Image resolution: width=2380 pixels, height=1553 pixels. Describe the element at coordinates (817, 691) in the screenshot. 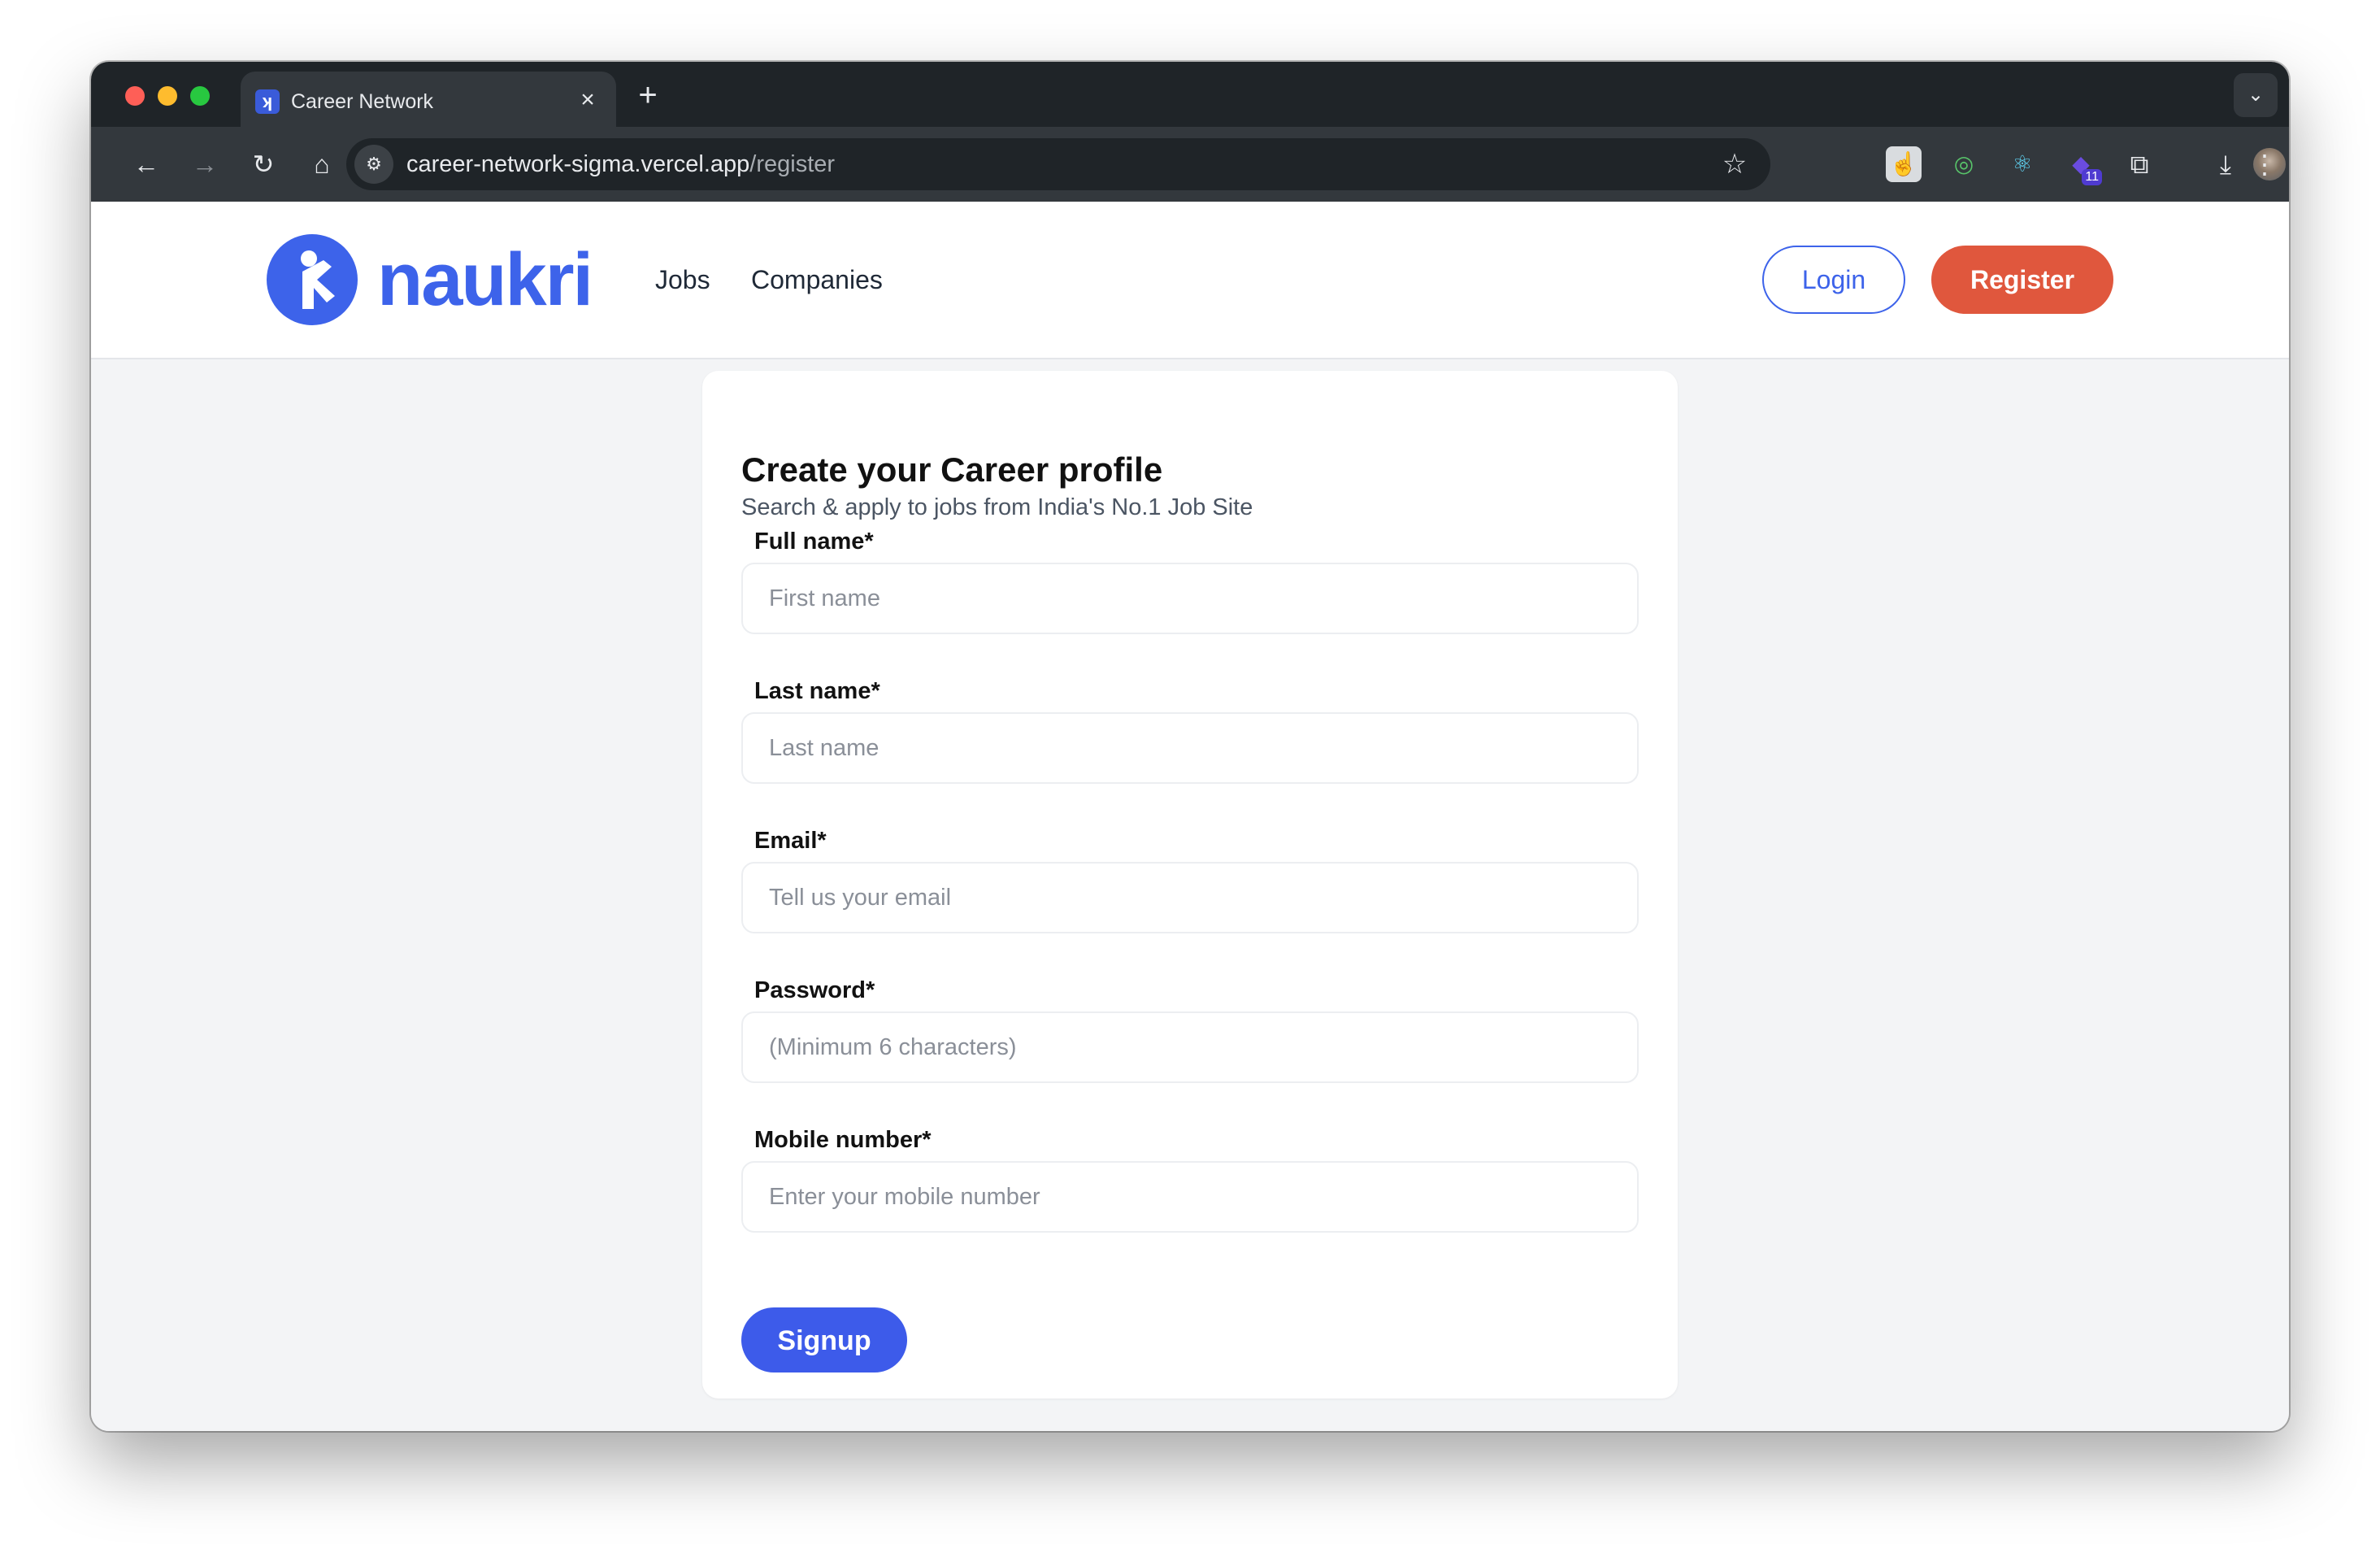

I see `last-name-label: Last name*` at that location.